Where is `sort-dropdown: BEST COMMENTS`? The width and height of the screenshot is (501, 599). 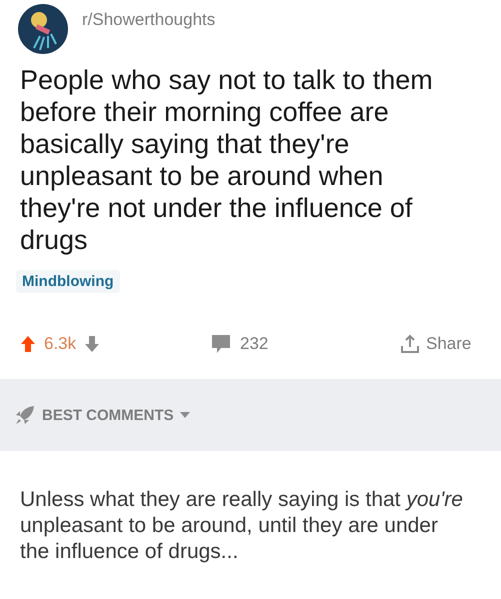
sort-dropdown: BEST COMMENTS is located at coordinates (102, 415).